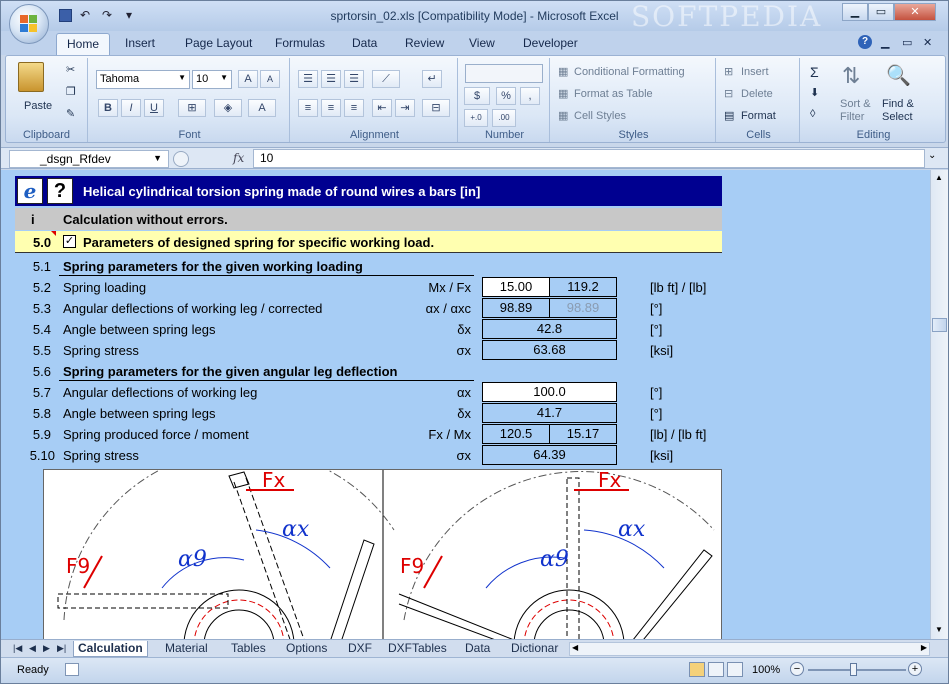 The height and width of the screenshot is (684, 949). What do you see at coordinates (749, 649) in the screenshot?
I see `horizontal-scrollbar: ◀ ▶` at bounding box center [749, 649].